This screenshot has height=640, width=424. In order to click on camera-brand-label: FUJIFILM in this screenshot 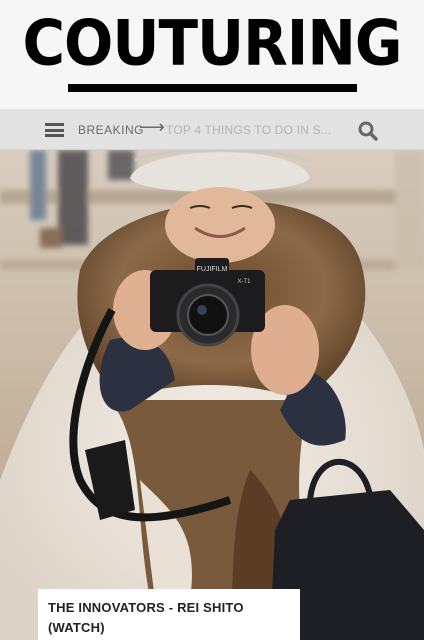, I will do `click(212, 269)`.